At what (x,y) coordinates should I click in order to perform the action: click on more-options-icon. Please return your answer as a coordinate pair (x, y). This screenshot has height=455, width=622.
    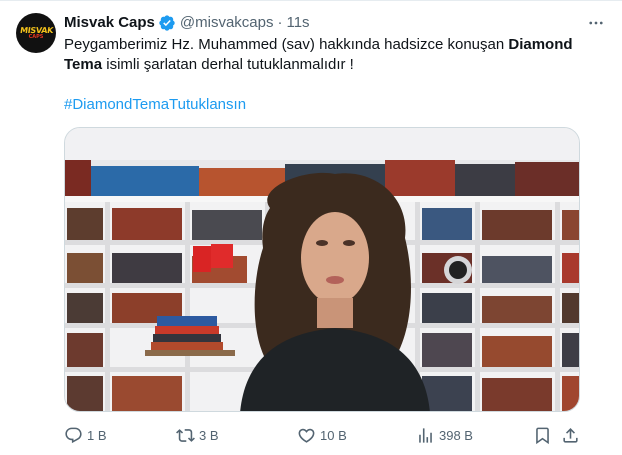
    Looking at the image, I should click on (596, 23).